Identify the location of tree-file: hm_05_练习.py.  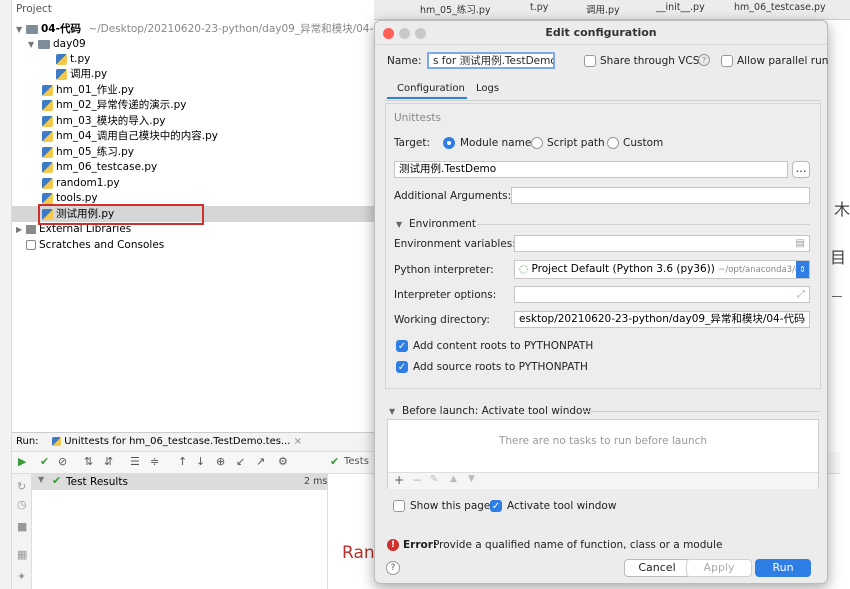
(88, 152).